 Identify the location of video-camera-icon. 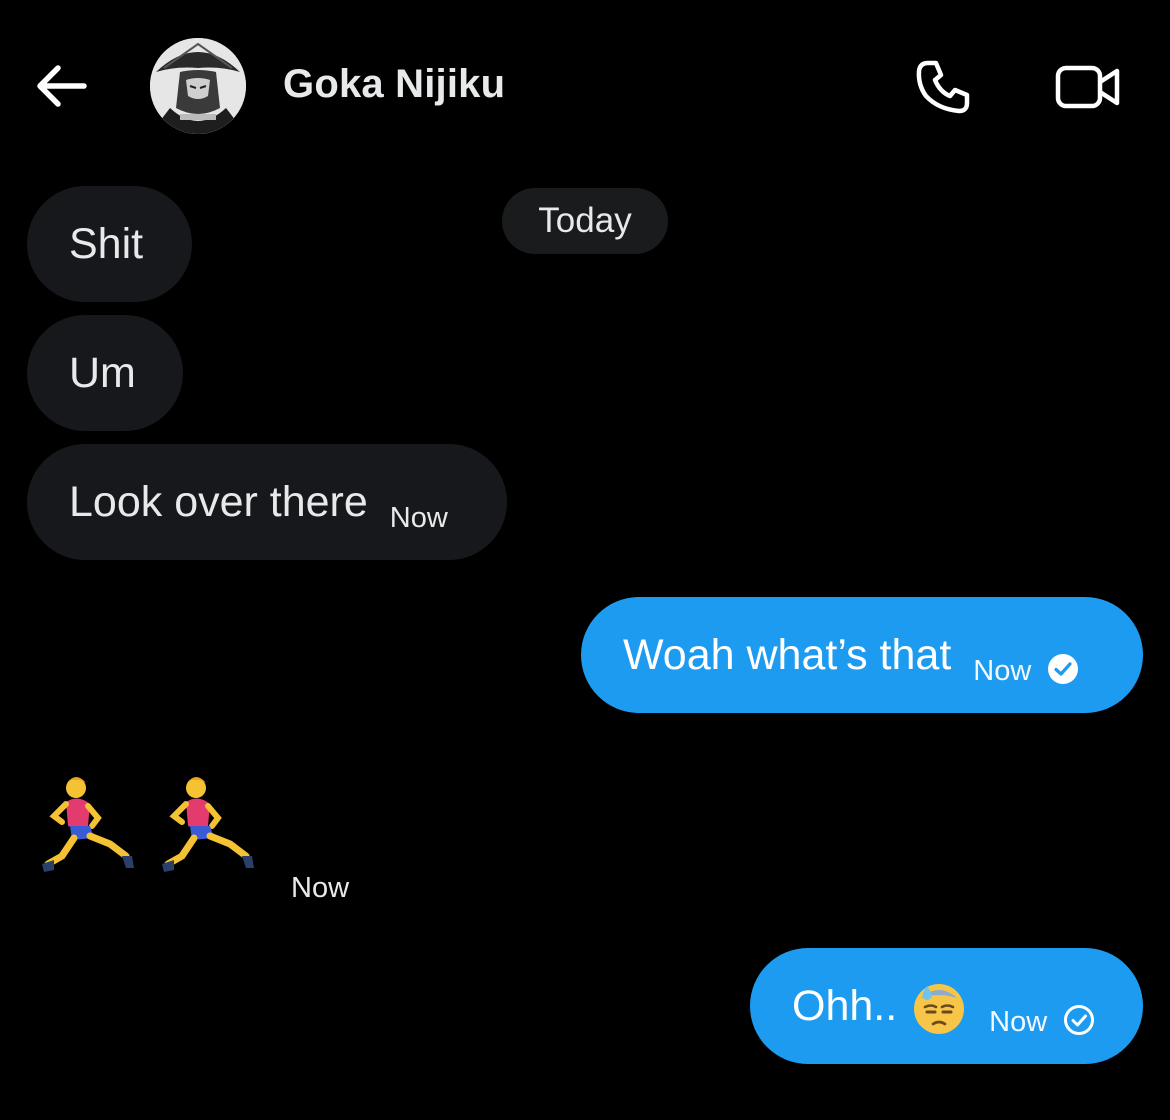
(1087, 87).